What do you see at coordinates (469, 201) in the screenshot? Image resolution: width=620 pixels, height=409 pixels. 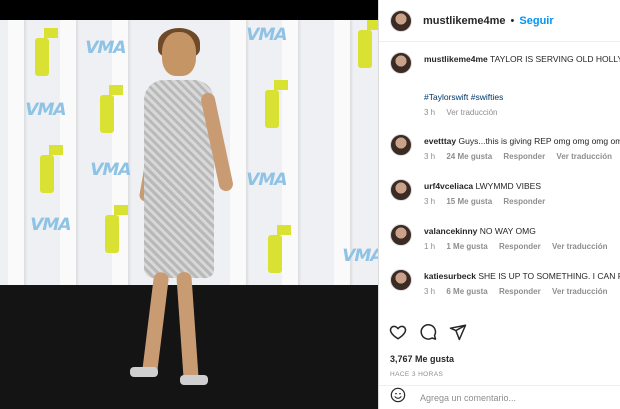 I see `comment-likes: 15 Me gusta` at bounding box center [469, 201].